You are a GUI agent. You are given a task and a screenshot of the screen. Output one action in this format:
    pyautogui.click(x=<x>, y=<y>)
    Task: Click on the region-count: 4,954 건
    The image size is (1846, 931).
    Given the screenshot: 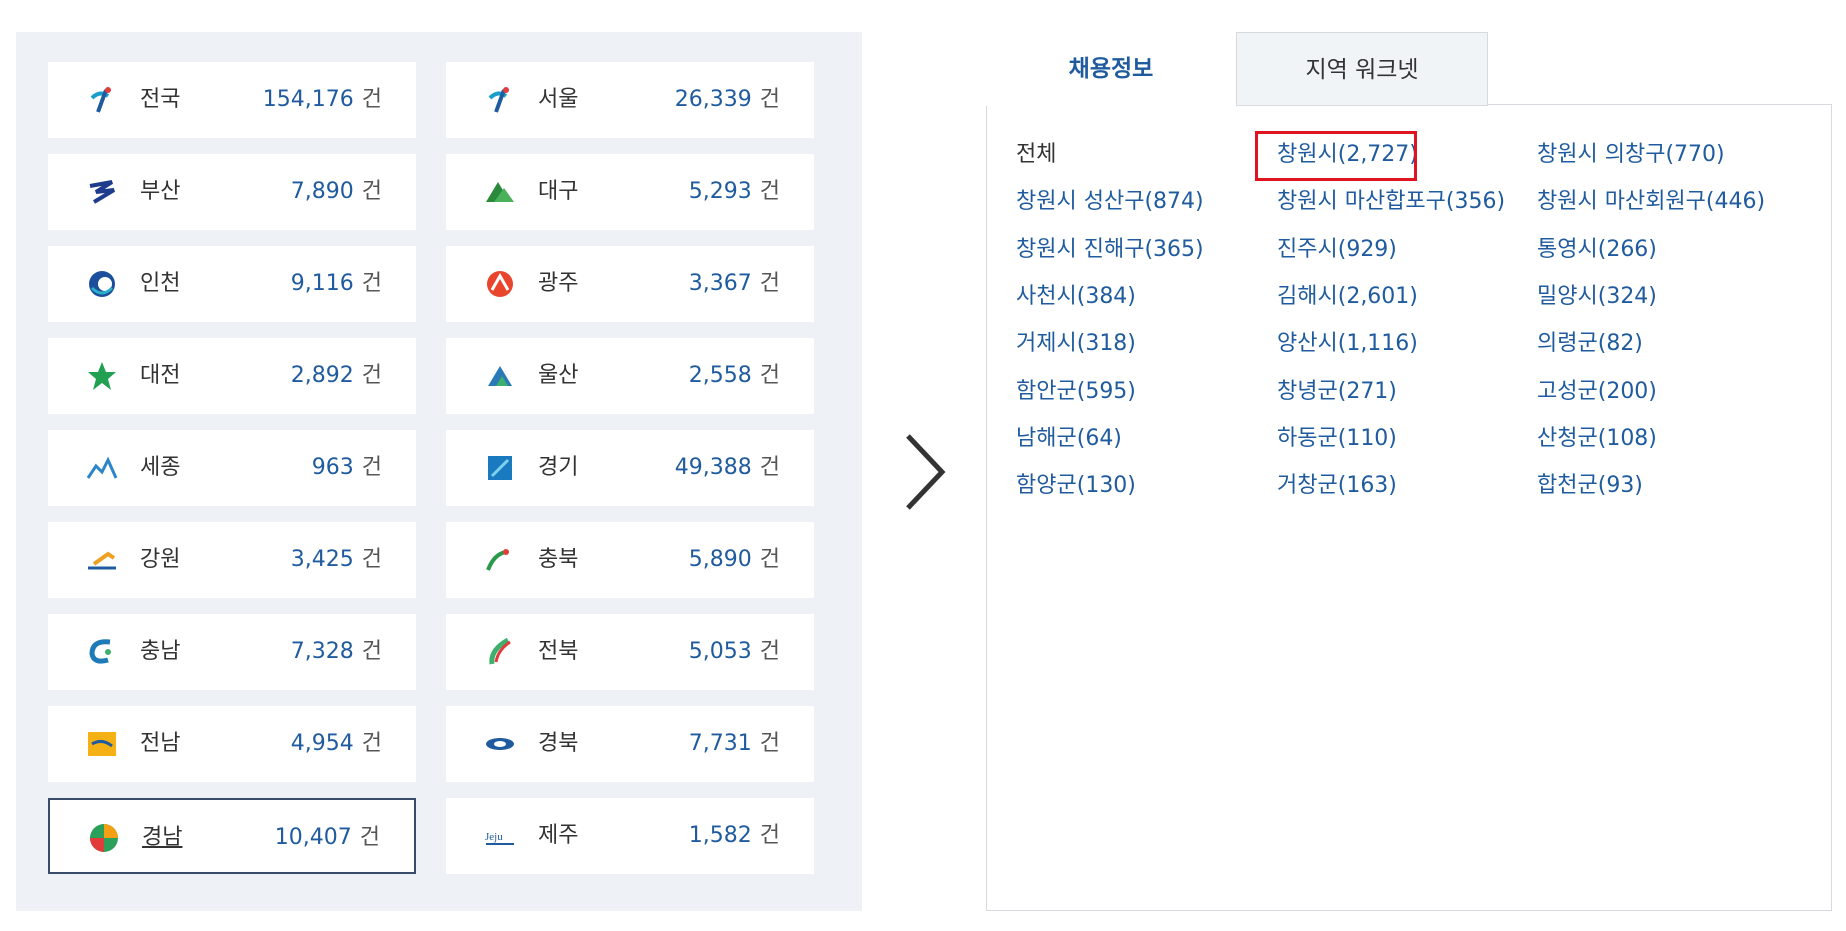 What is the action you would take?
    pyautogui.click(x=336, y=744)
    